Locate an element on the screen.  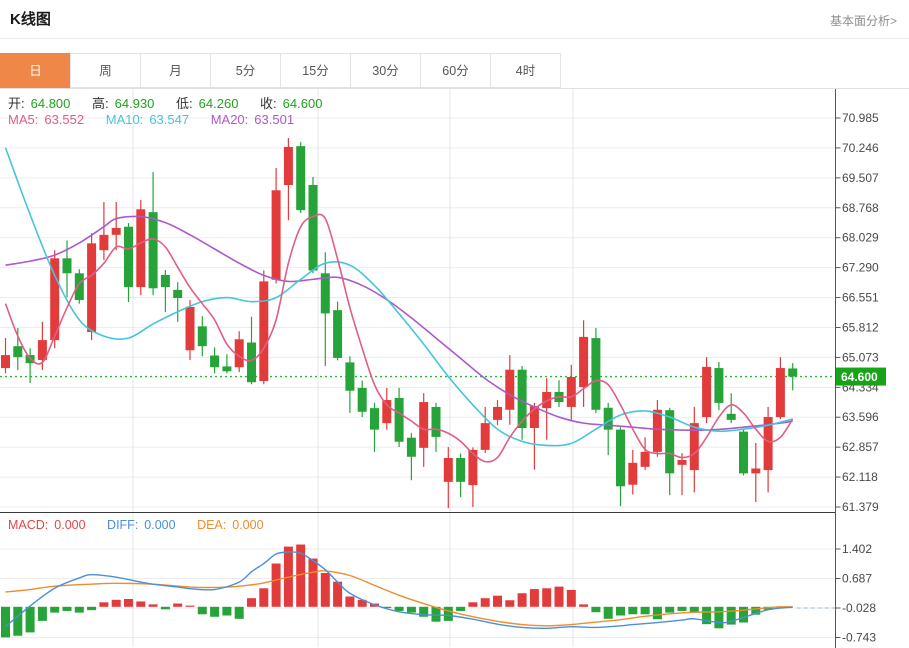
ma10-label: MA10: is located at coordinates (124, 119).